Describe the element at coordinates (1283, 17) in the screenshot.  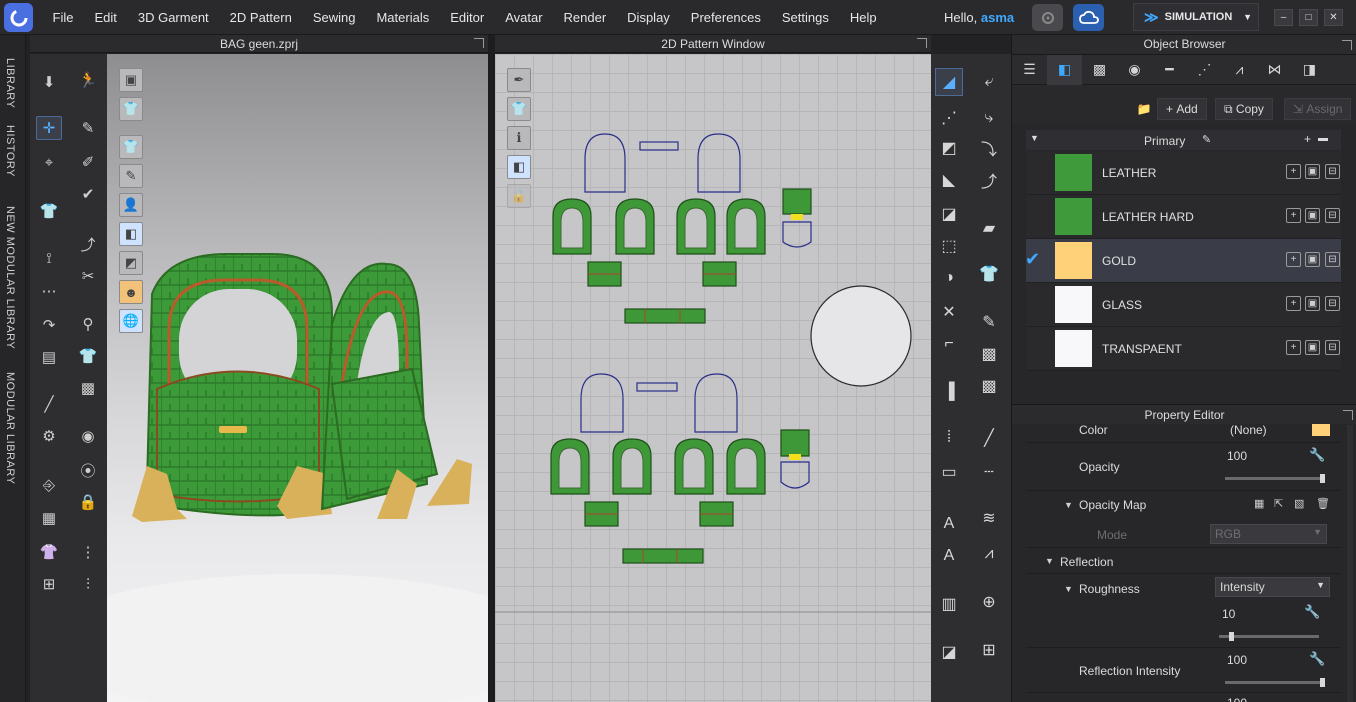
I see `minimize-button: –` at that location.